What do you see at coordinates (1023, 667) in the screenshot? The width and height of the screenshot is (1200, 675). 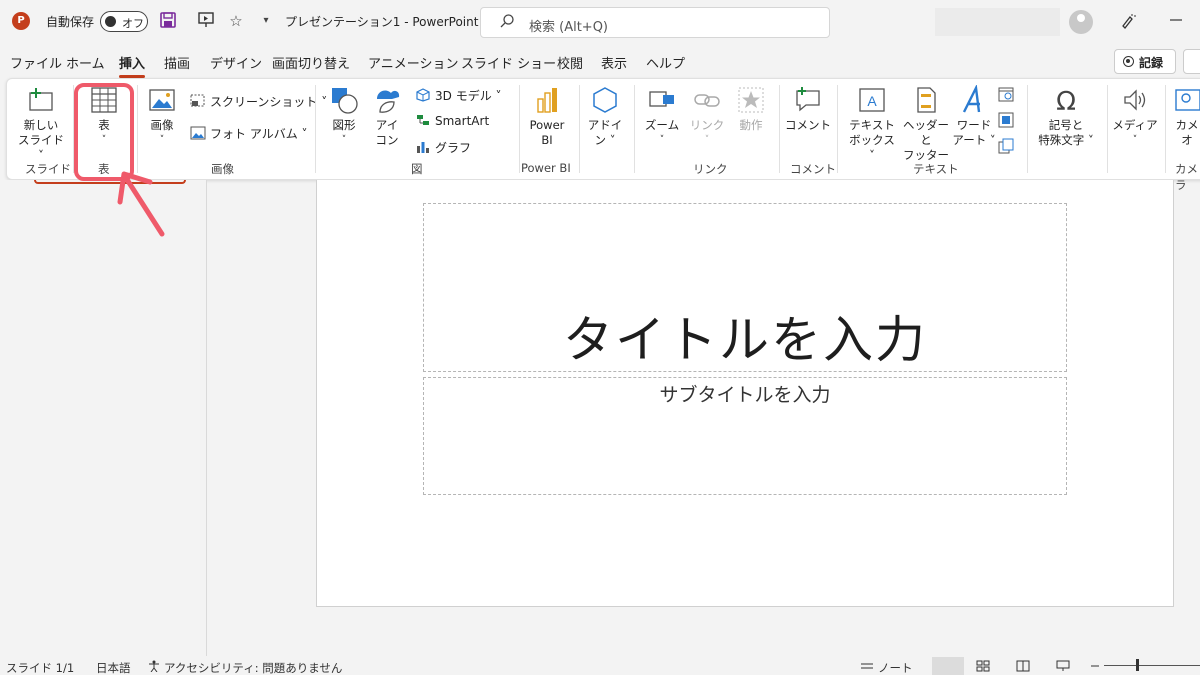 I see `reading-view-icon` at bounding box center [1023, 667].